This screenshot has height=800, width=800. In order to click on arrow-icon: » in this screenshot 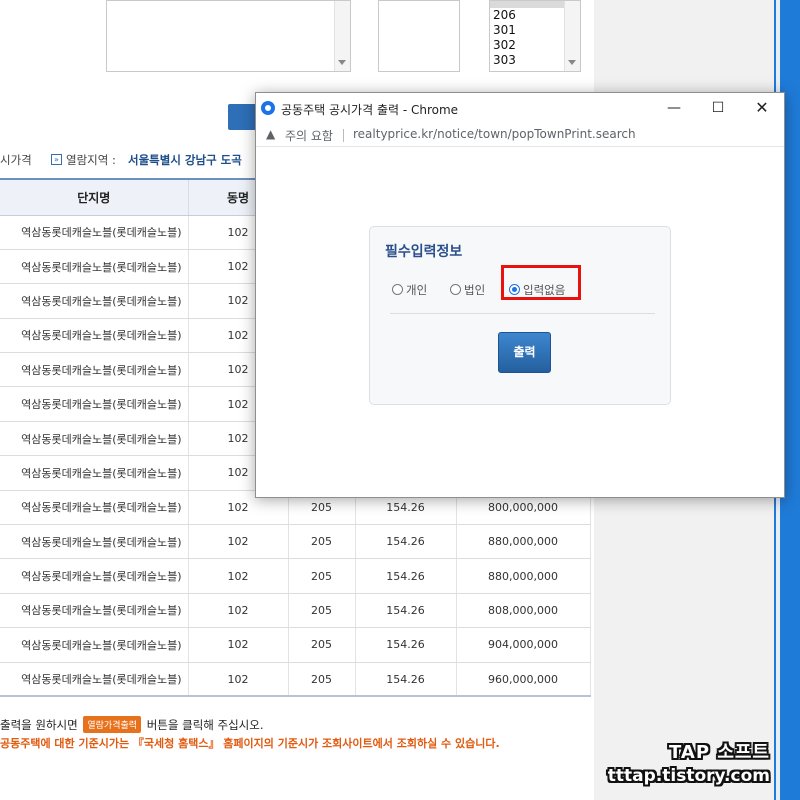, I will do `click(56, 159)`.